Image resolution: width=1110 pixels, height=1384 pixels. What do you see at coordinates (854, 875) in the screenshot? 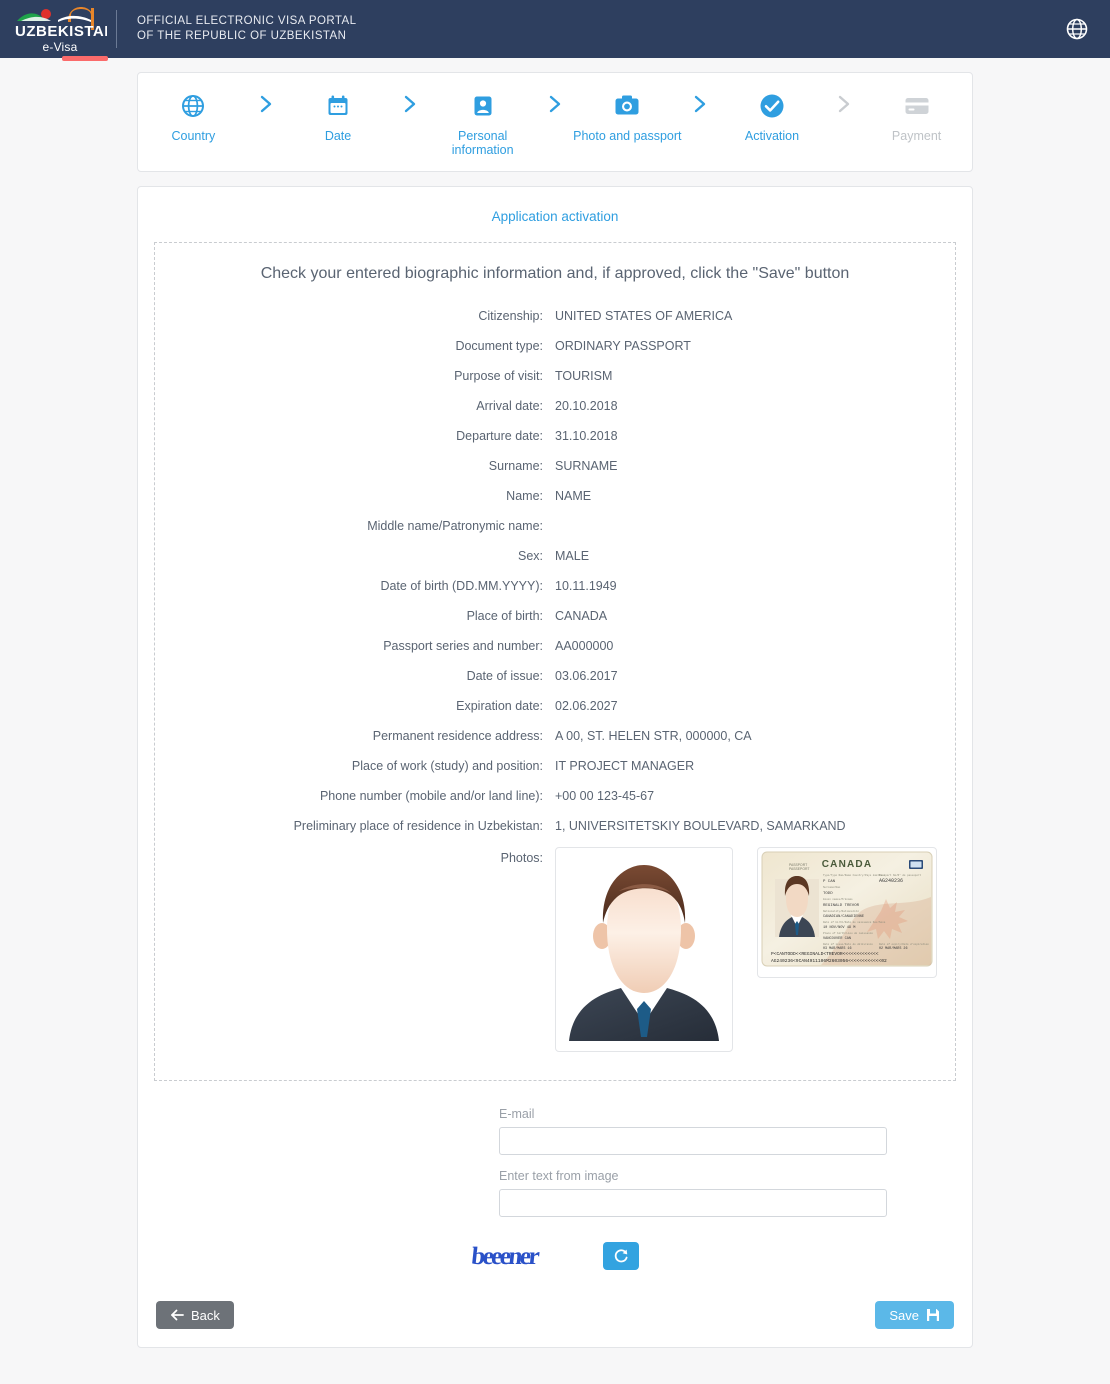
I see `svg-text:Type/Type Nom/Name Country/Pa: Type/Type Nom/Name Country/Pays émetteur` at bounding box center [854, 875].